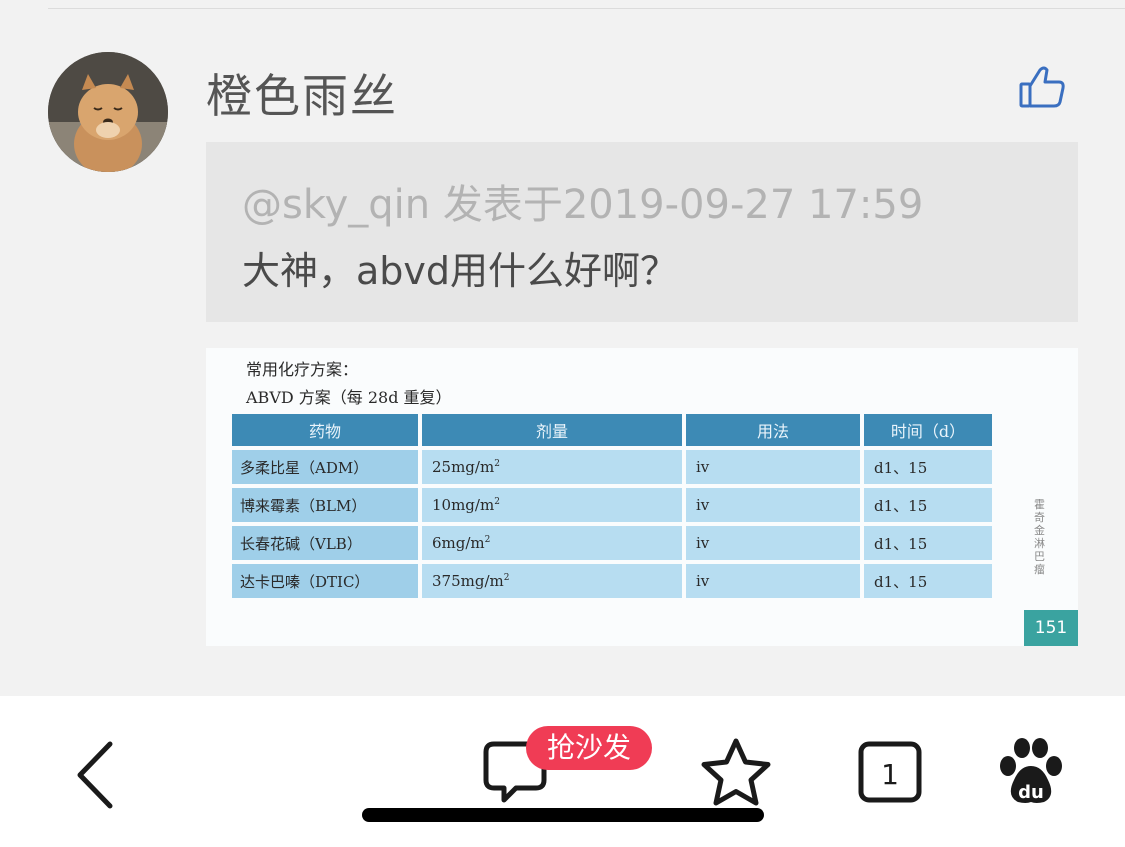 This screenshot has height=847, width=1125. What do you see at coordinates (325, 581) in the screenshot?
I see `cell-drug: 达卡巴嗪（DTIC）` at bounding box center [325, 581].